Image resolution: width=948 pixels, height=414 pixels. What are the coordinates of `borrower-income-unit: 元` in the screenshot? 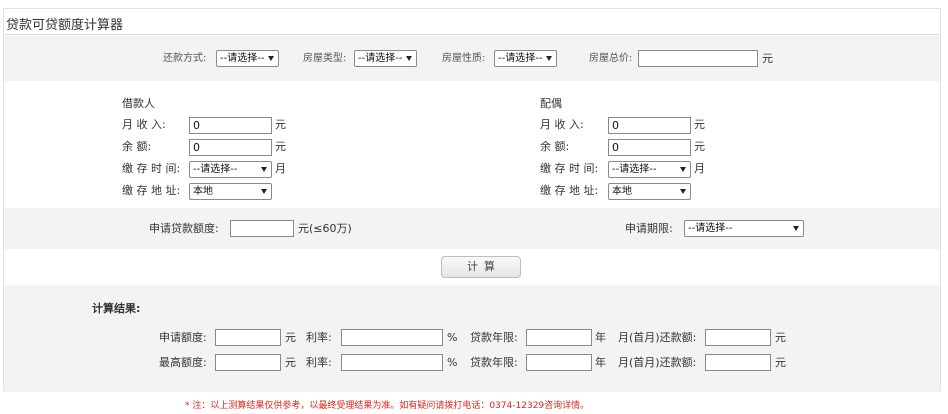 It's located at (280, 124).